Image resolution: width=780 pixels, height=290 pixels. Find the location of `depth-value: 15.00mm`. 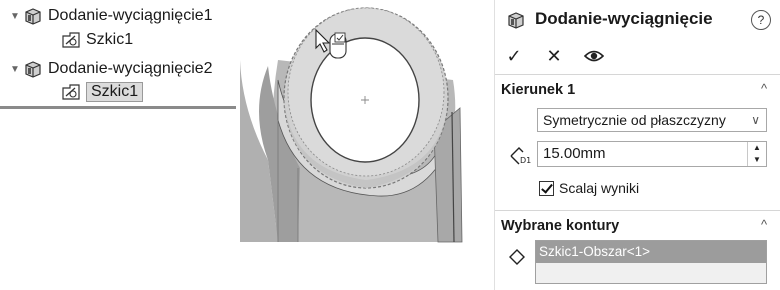

depth-value: 15.00mm is located at coordinates (574, 153).